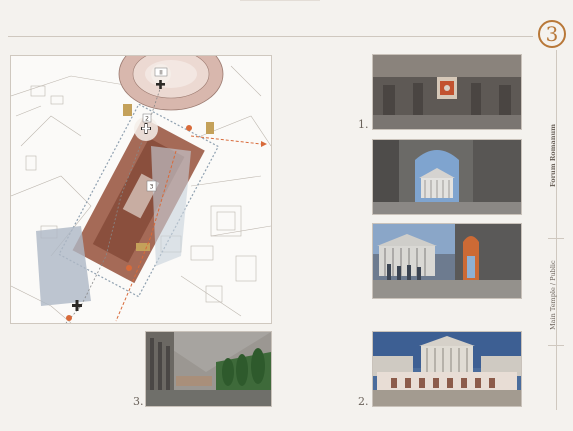 This screenshot has height=431, width=573. Describe the element at coordinates (363, 401) in the screenshot. I see `photo-label-2: 2.` at that location.